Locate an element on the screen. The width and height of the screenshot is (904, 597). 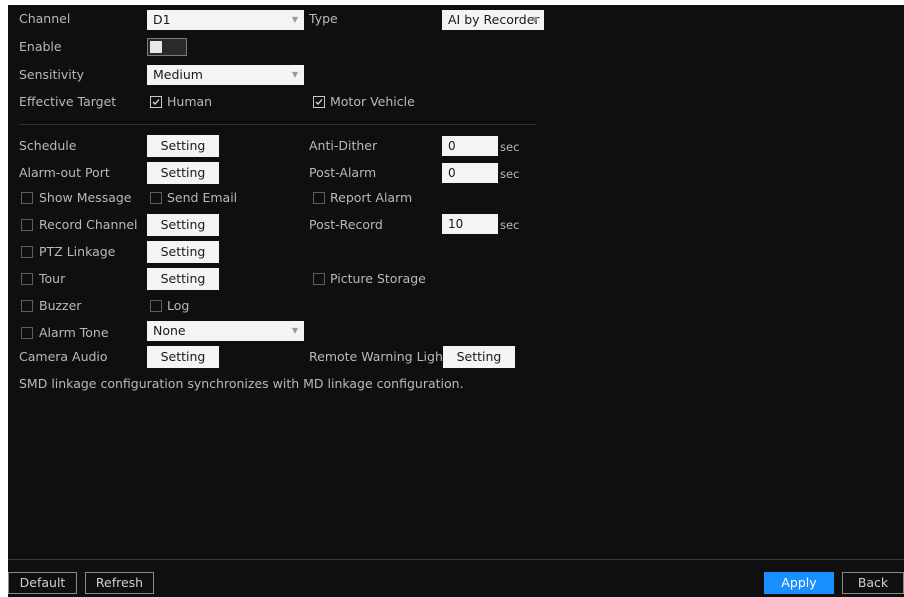
picture-storage-checkbox is located at coordinates (319, 279).